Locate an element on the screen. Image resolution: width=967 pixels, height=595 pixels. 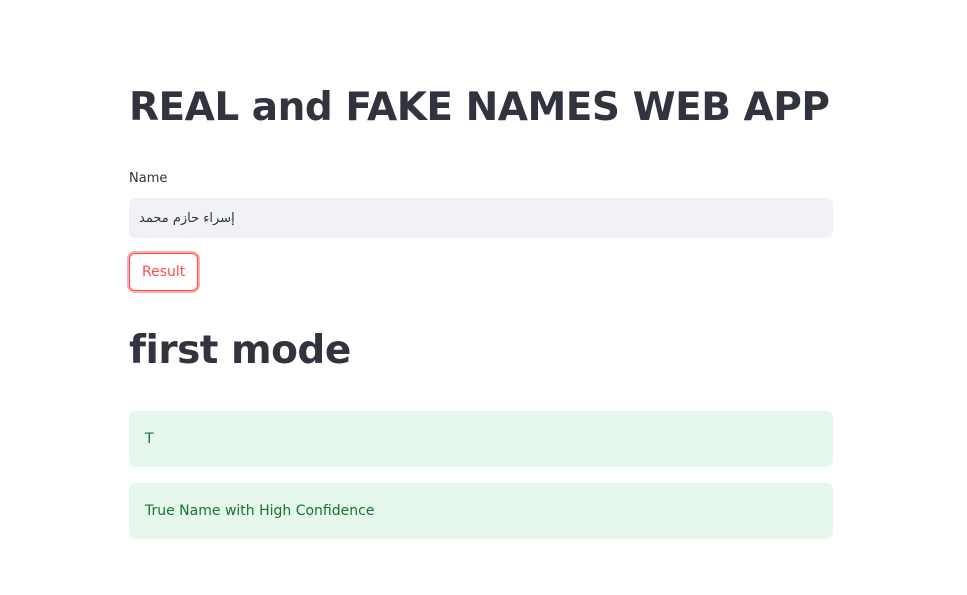
section-heading: first mode is located at coordinates (240, 350).